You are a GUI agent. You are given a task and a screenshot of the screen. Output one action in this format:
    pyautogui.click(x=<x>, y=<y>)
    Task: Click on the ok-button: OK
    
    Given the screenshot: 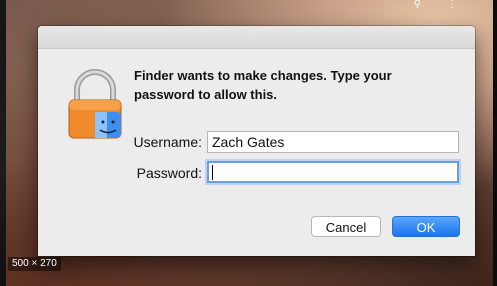 What is the action you would take?
    pyautogui.click(x=426, y=226)
    